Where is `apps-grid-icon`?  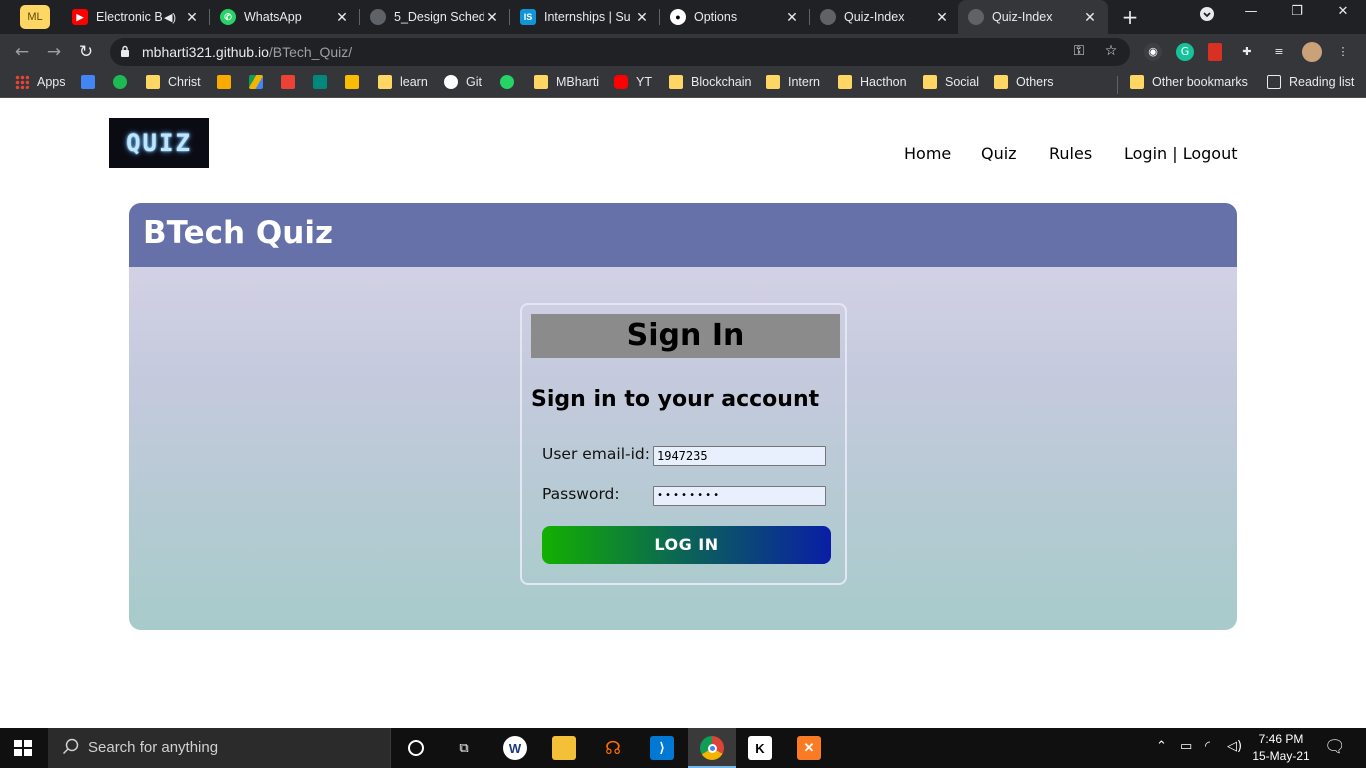 apps-grid-icon is located at coordinates (22, 82).